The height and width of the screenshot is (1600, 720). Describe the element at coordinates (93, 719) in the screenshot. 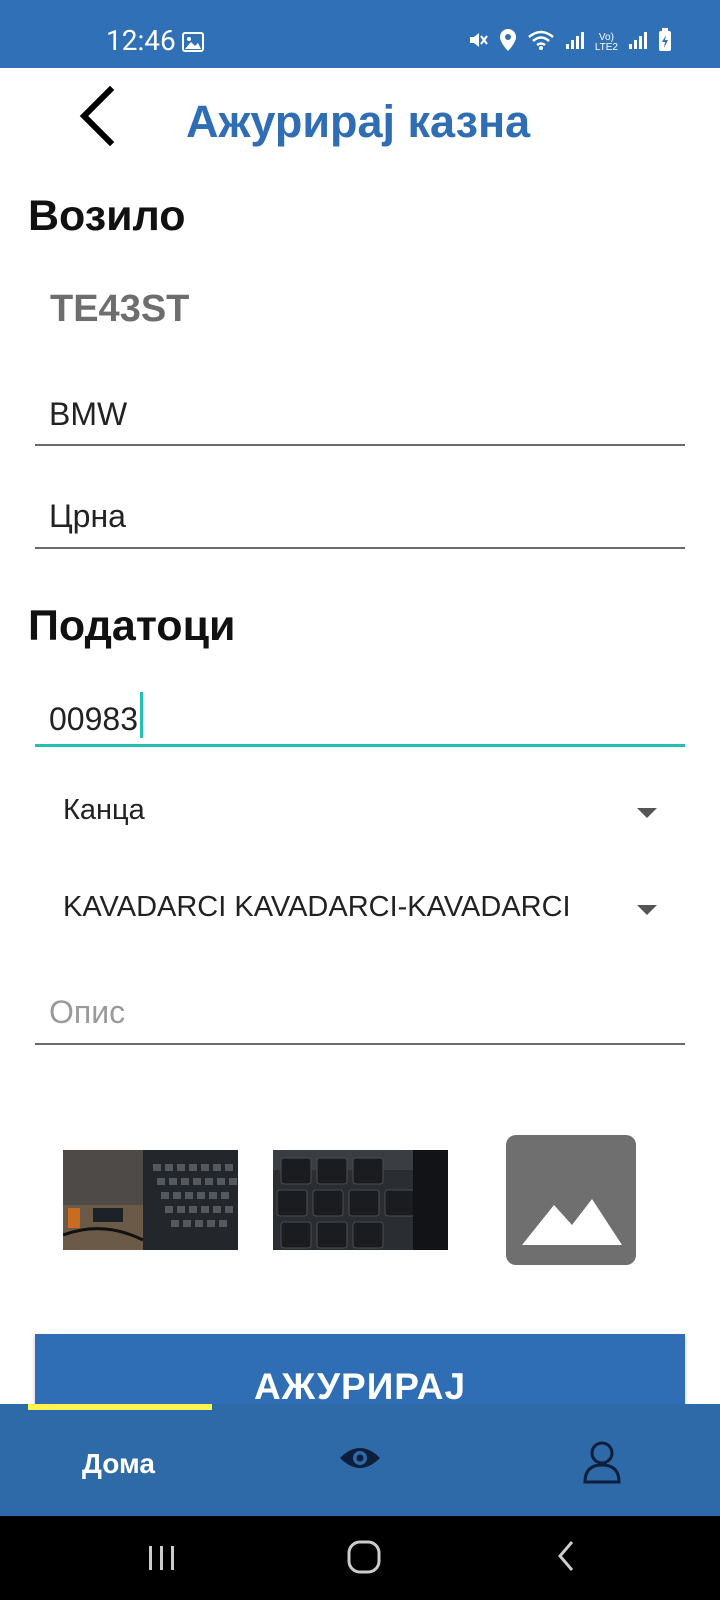

I see `number-value: 00983` at that location.